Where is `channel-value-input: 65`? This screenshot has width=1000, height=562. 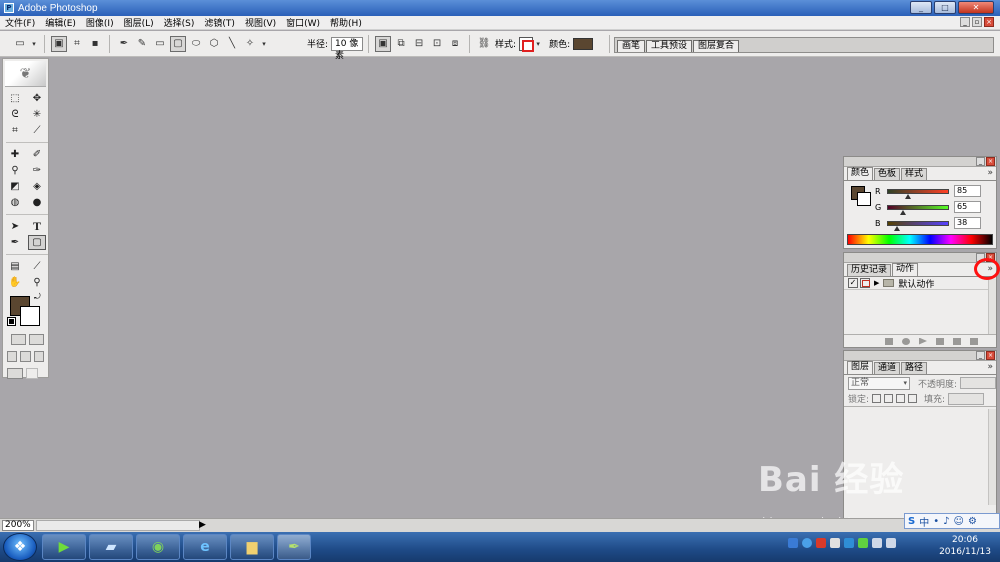 channel-value-input: 65 is located at coordinates (967, 207).